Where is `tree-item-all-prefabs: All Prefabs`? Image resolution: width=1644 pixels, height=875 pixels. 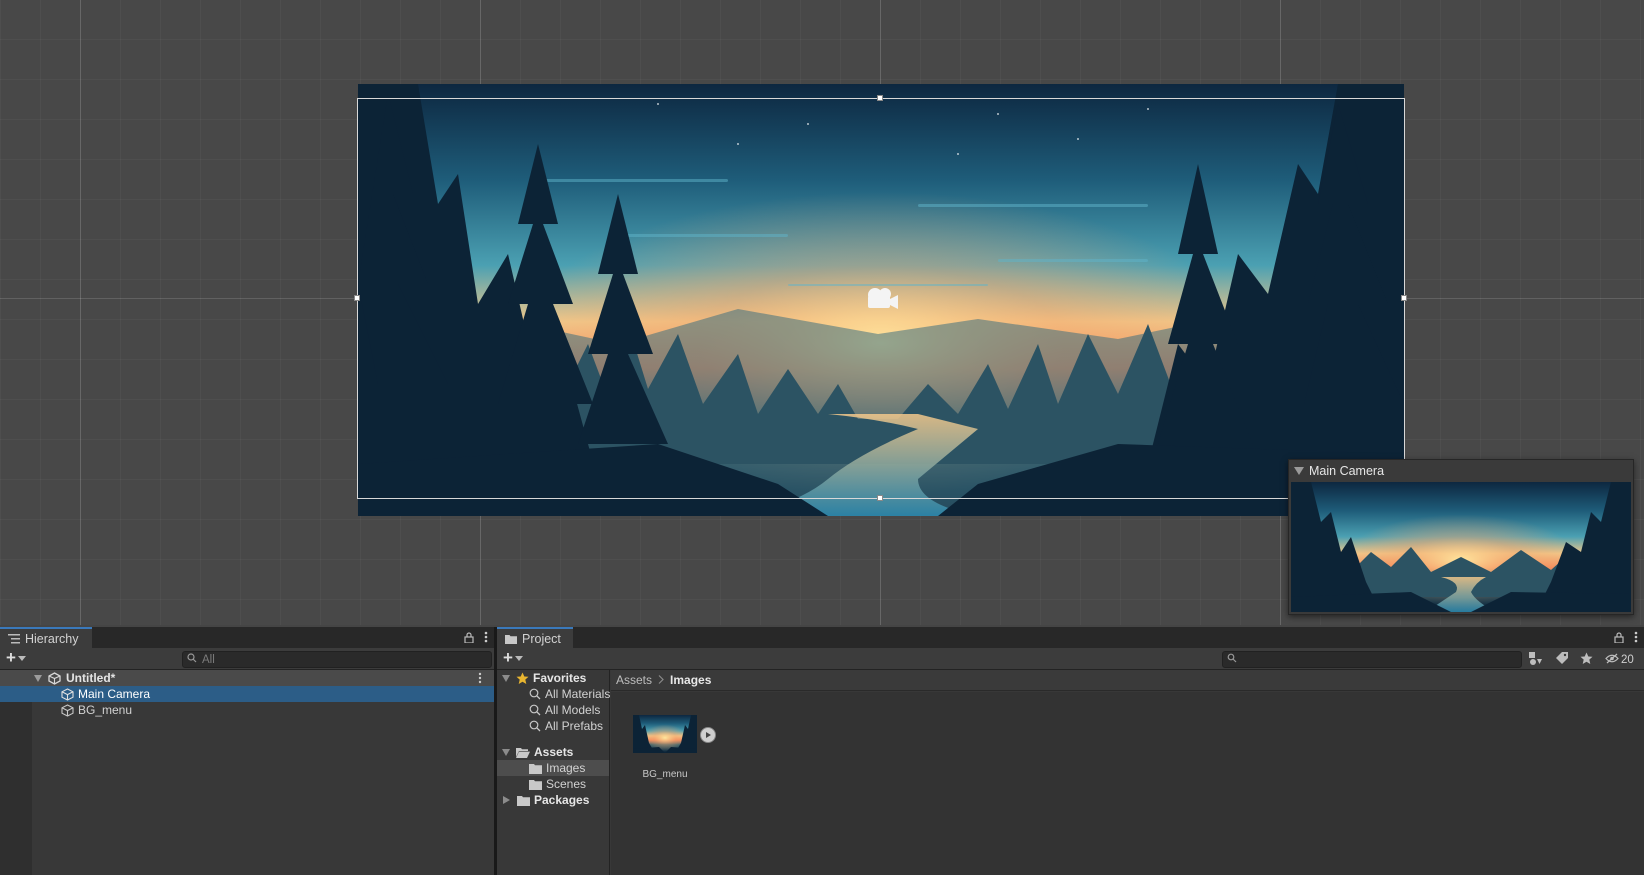 tree-item-all-prefabs: All Prefabs is located at coordinates (553, 726).